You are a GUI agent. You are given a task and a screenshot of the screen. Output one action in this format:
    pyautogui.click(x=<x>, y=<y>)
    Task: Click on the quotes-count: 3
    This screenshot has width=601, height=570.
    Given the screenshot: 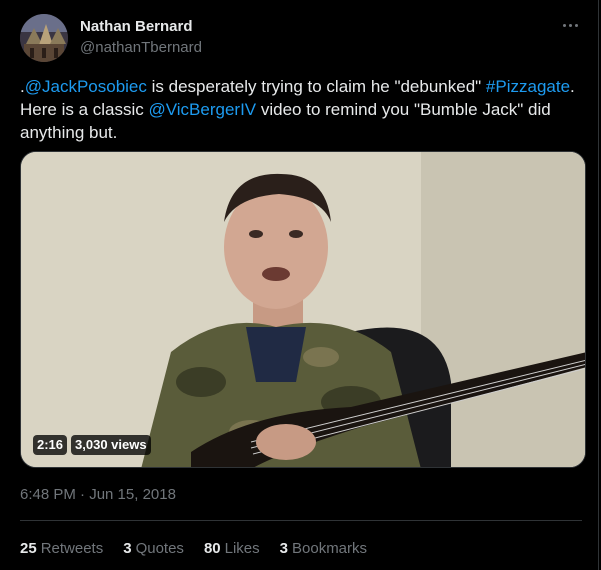 What is the action you would take?
    pyautogui.click(x=127, y=548)
    